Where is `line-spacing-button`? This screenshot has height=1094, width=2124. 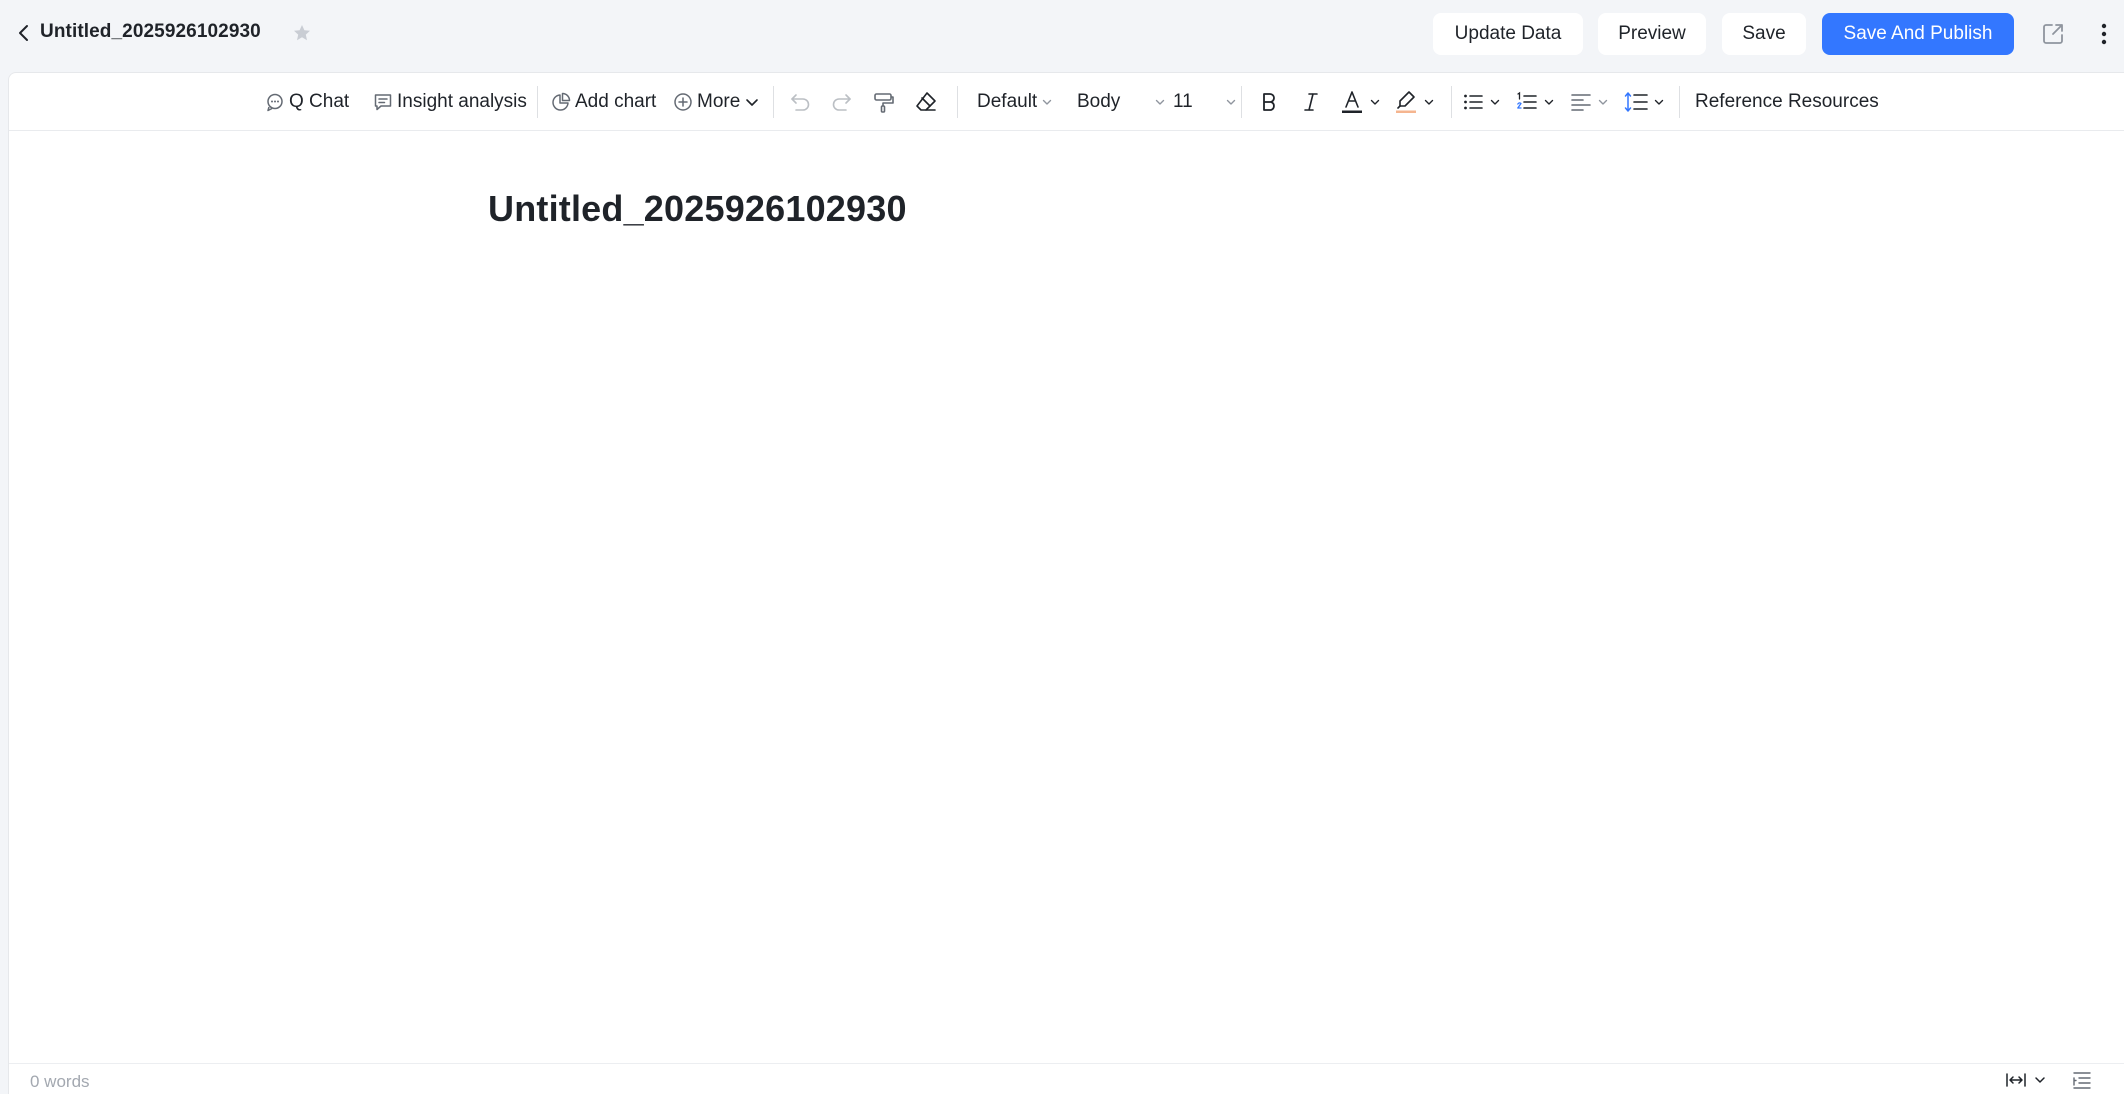
line-spacing-button is located at coordinates (1644, 102).